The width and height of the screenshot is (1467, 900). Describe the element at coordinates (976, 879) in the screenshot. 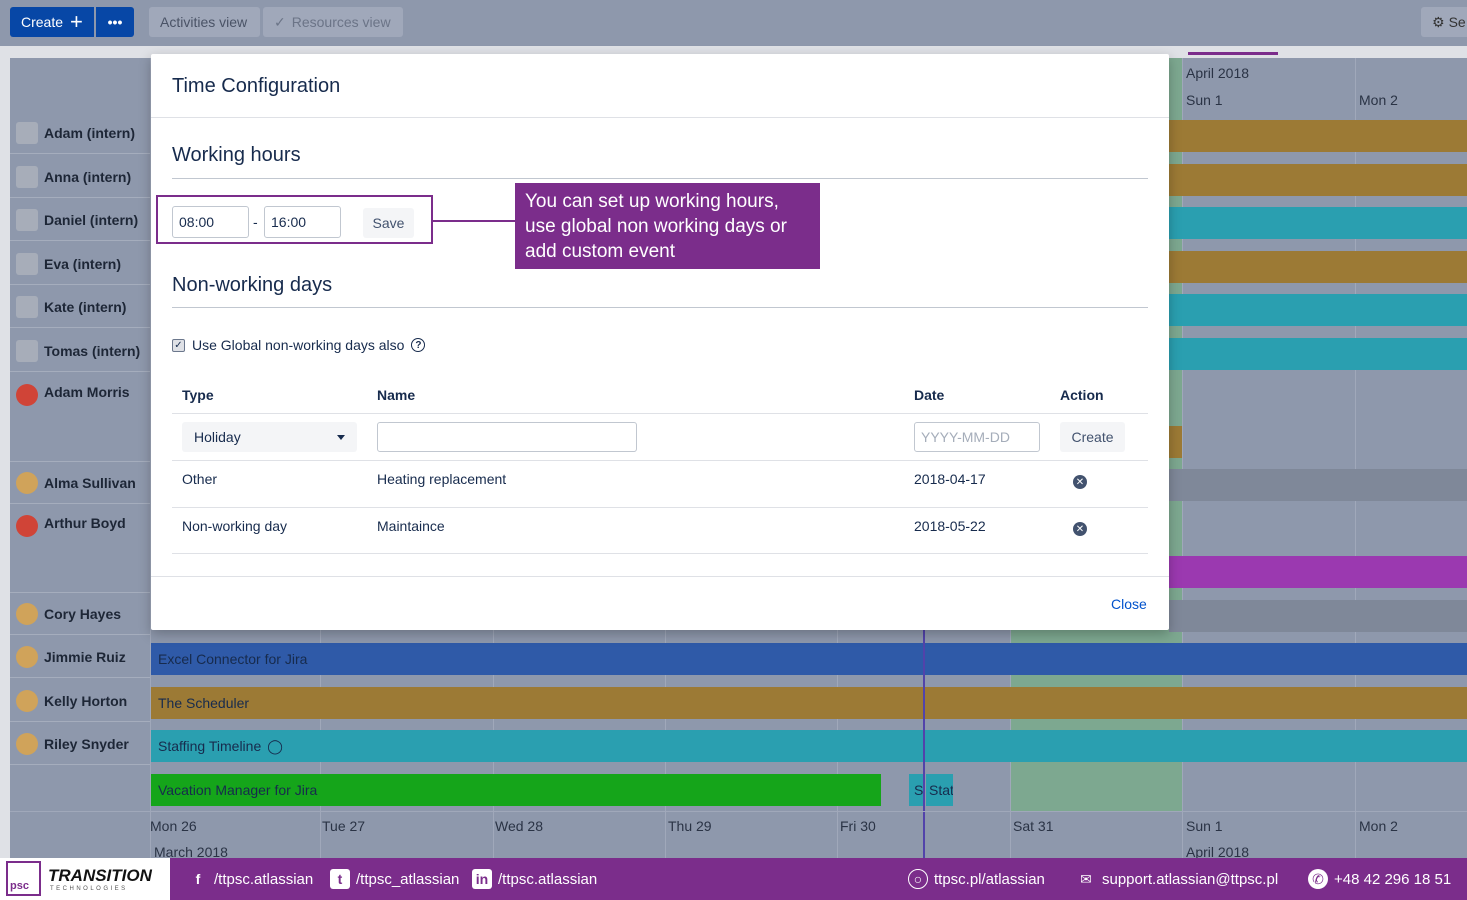

I see `website-link: ○ ttpsc.pl/atlassian` at that location.